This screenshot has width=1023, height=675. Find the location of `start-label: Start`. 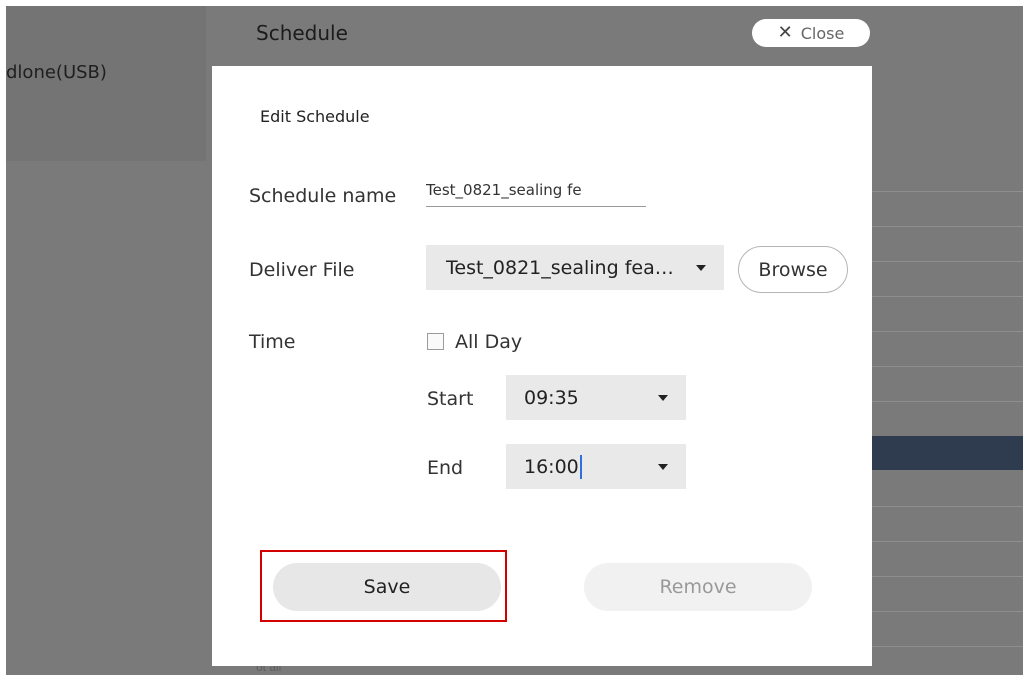

start-label: Start is located at coordinates (450, 399).